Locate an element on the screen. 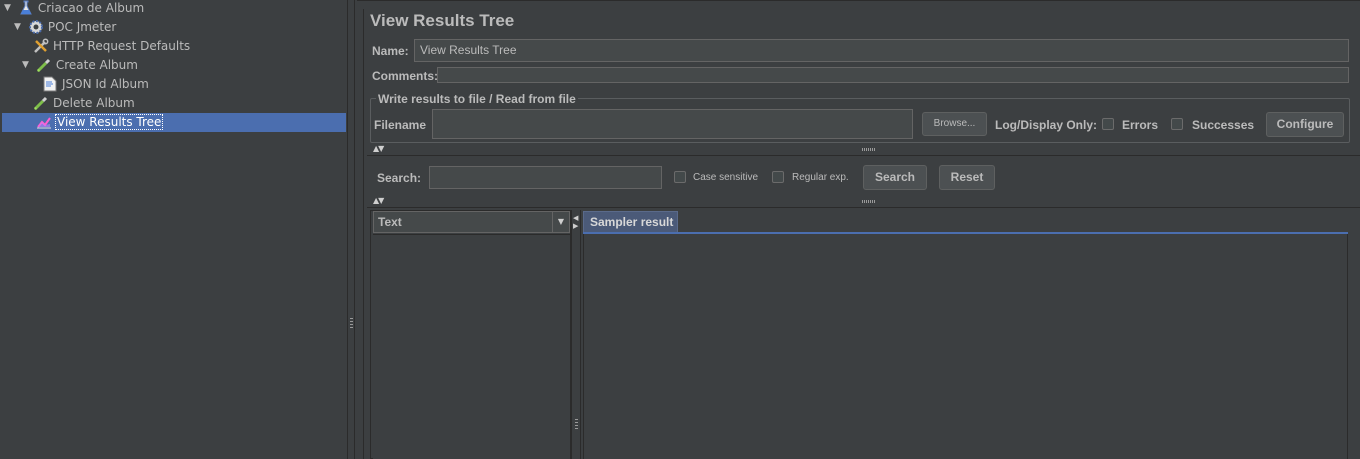  chart-icon is located at coordinates (44, 122).